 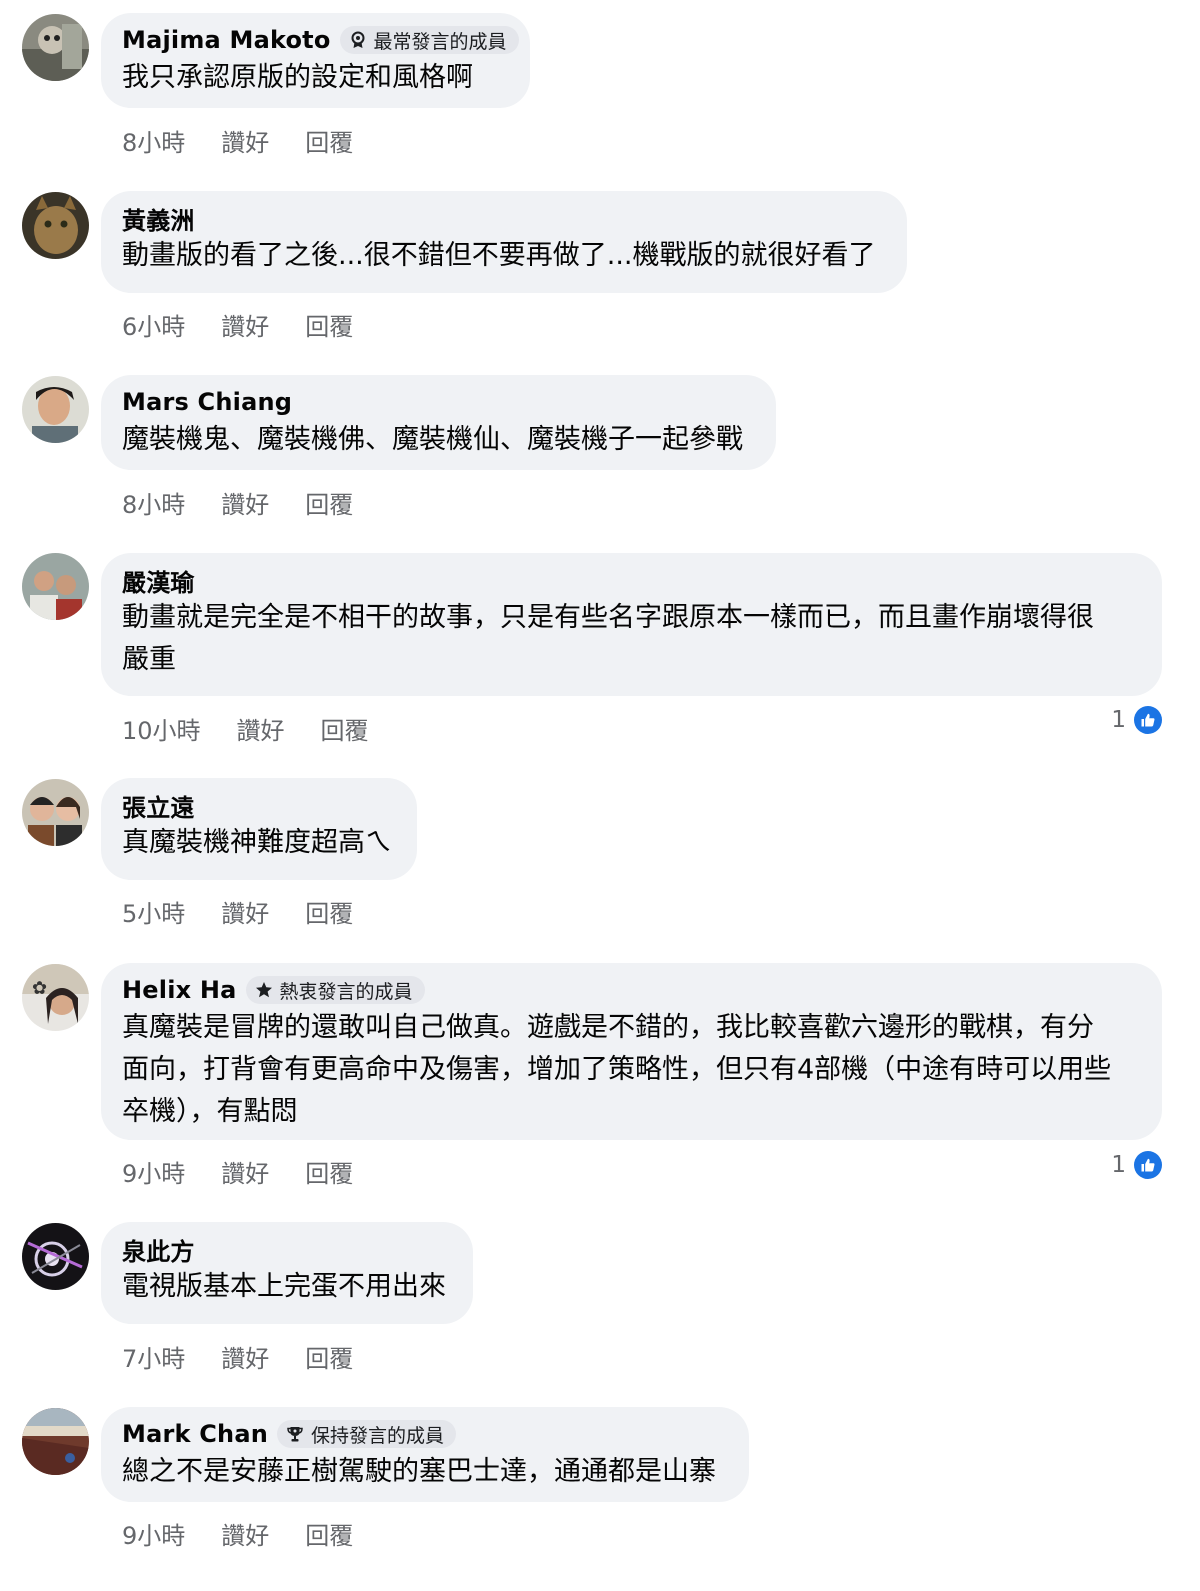 I want to click on member-badge: 最常發言的成員, so click(x=429, y=40).